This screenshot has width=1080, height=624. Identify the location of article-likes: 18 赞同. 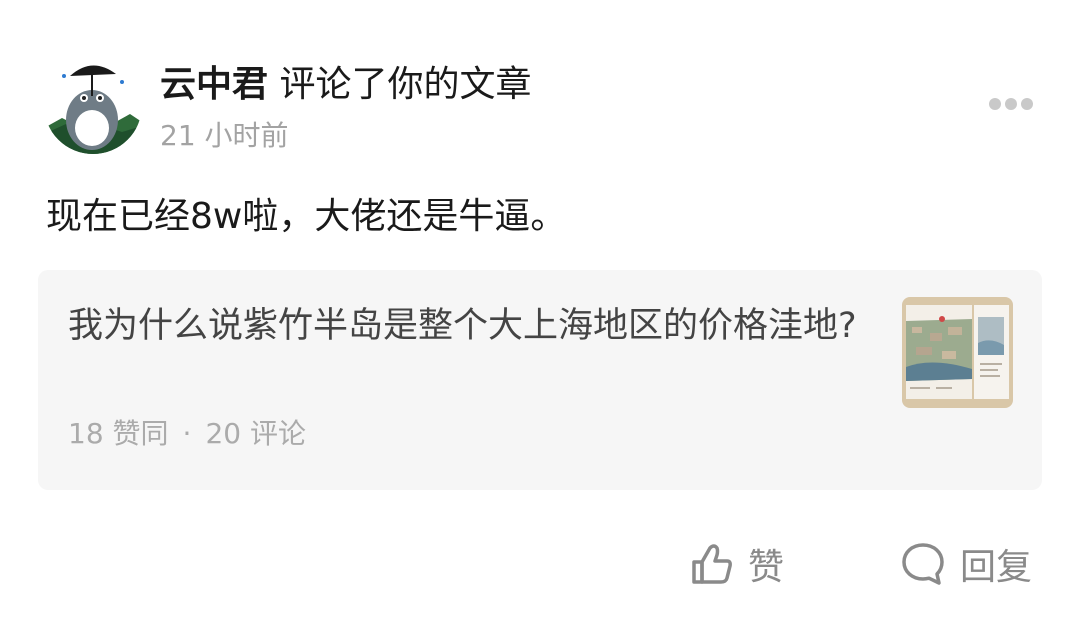
(118, 433).